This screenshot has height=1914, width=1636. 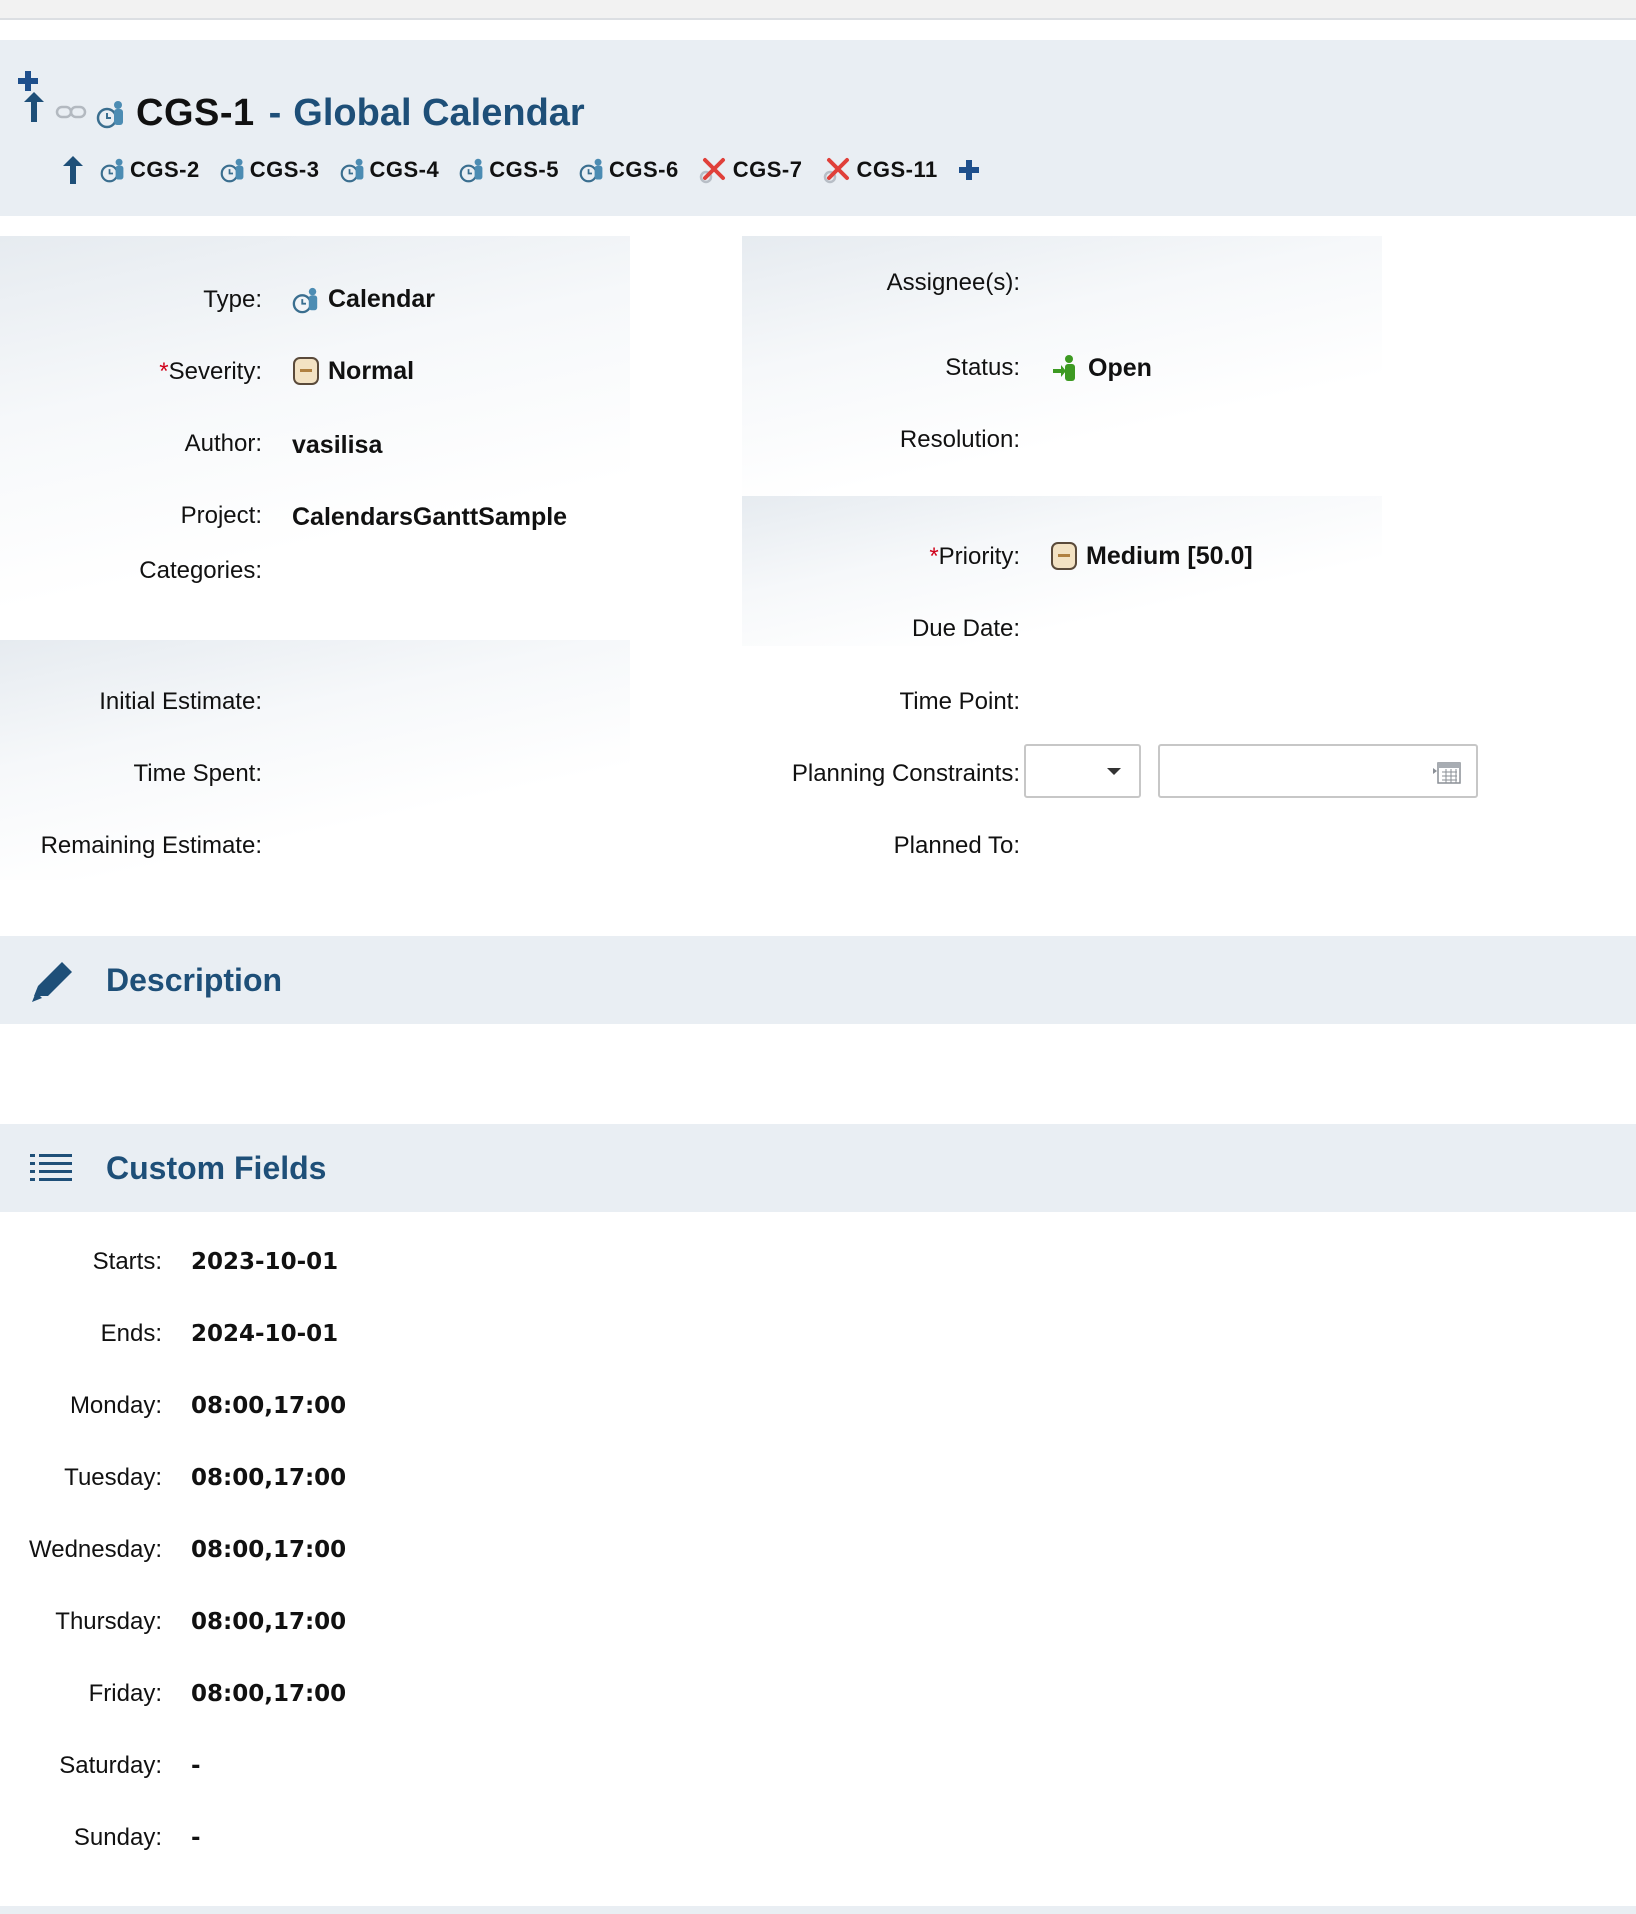 What do you see at coordinates (95, 1549) in the screenshot?
I see `wednesday-label: Wednesday:` at bounding box center [95, 1549].